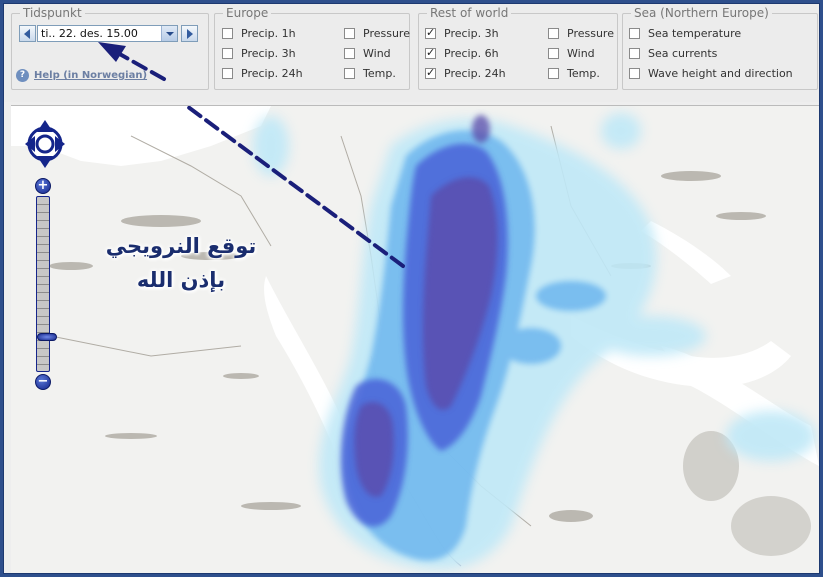 The height and width of the screenshot is (577, 823). I want to click on zoom-slider-track, so click(46, 284).